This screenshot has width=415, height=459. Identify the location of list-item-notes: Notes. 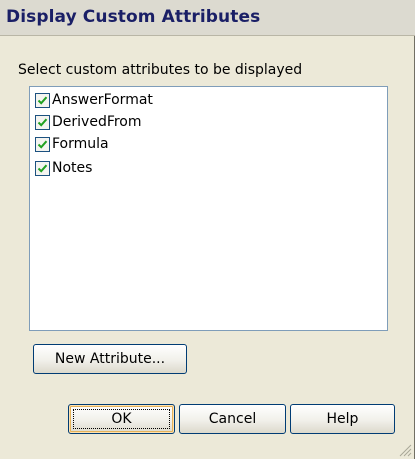
(63, 168).